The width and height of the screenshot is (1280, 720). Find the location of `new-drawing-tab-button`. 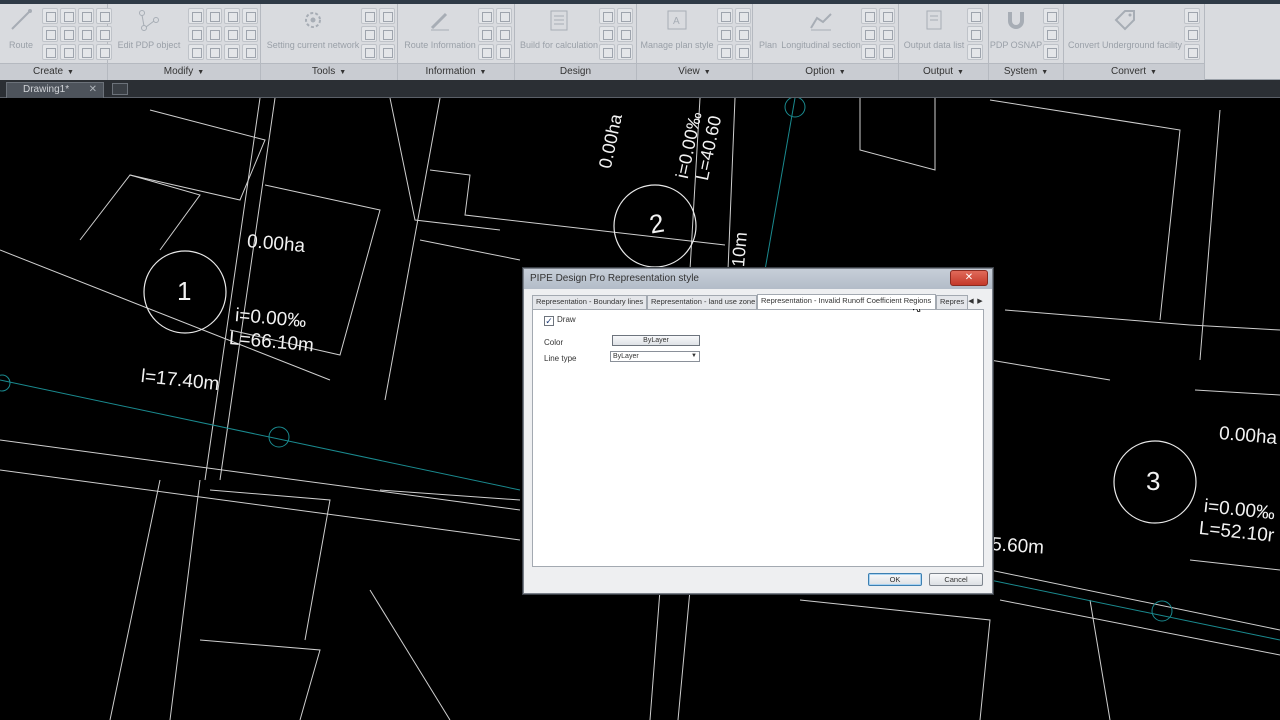

new-drawing-tab-button is located at coordinates (120, 89).